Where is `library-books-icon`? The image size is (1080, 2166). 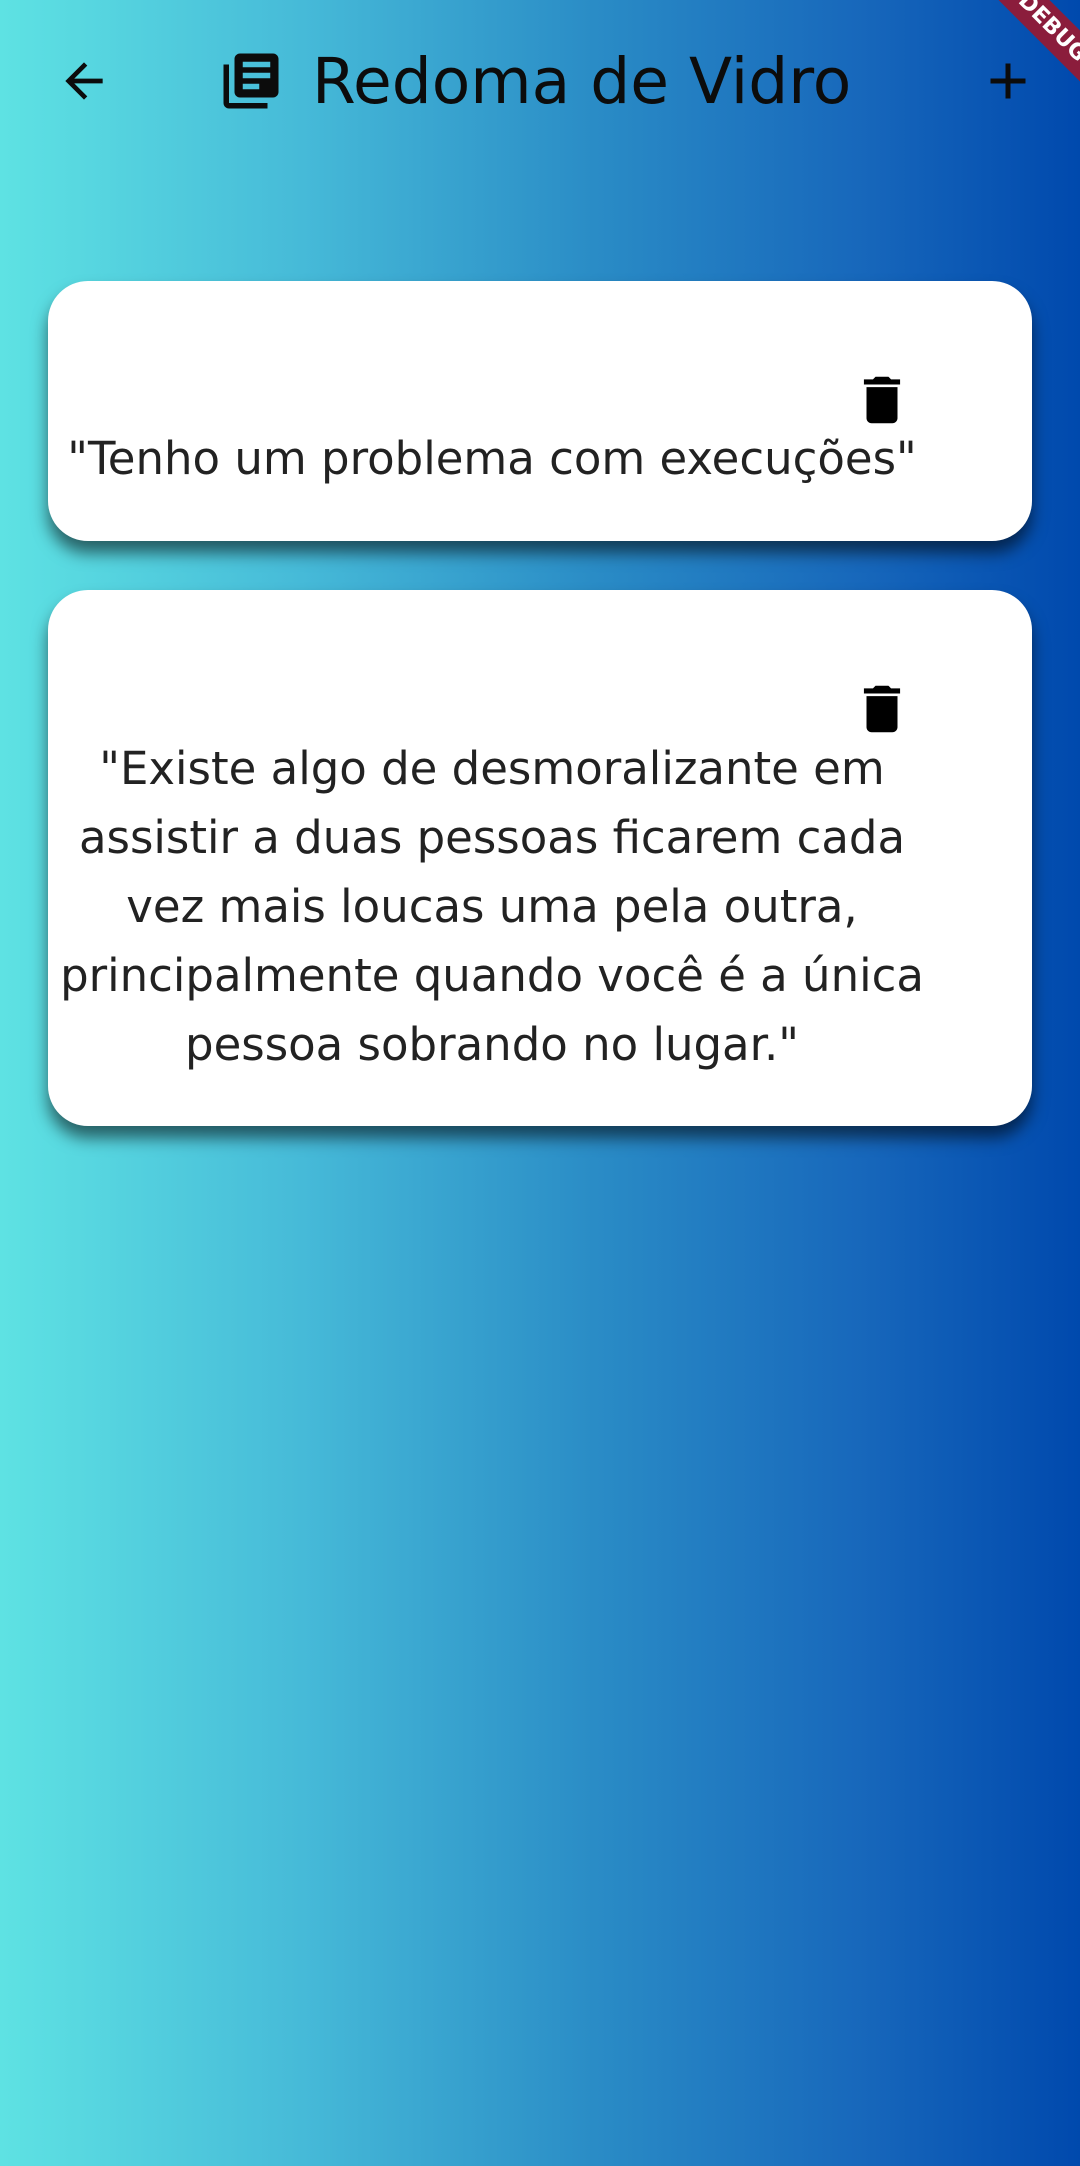
library-books-icon is located at coordinates (251, 81).